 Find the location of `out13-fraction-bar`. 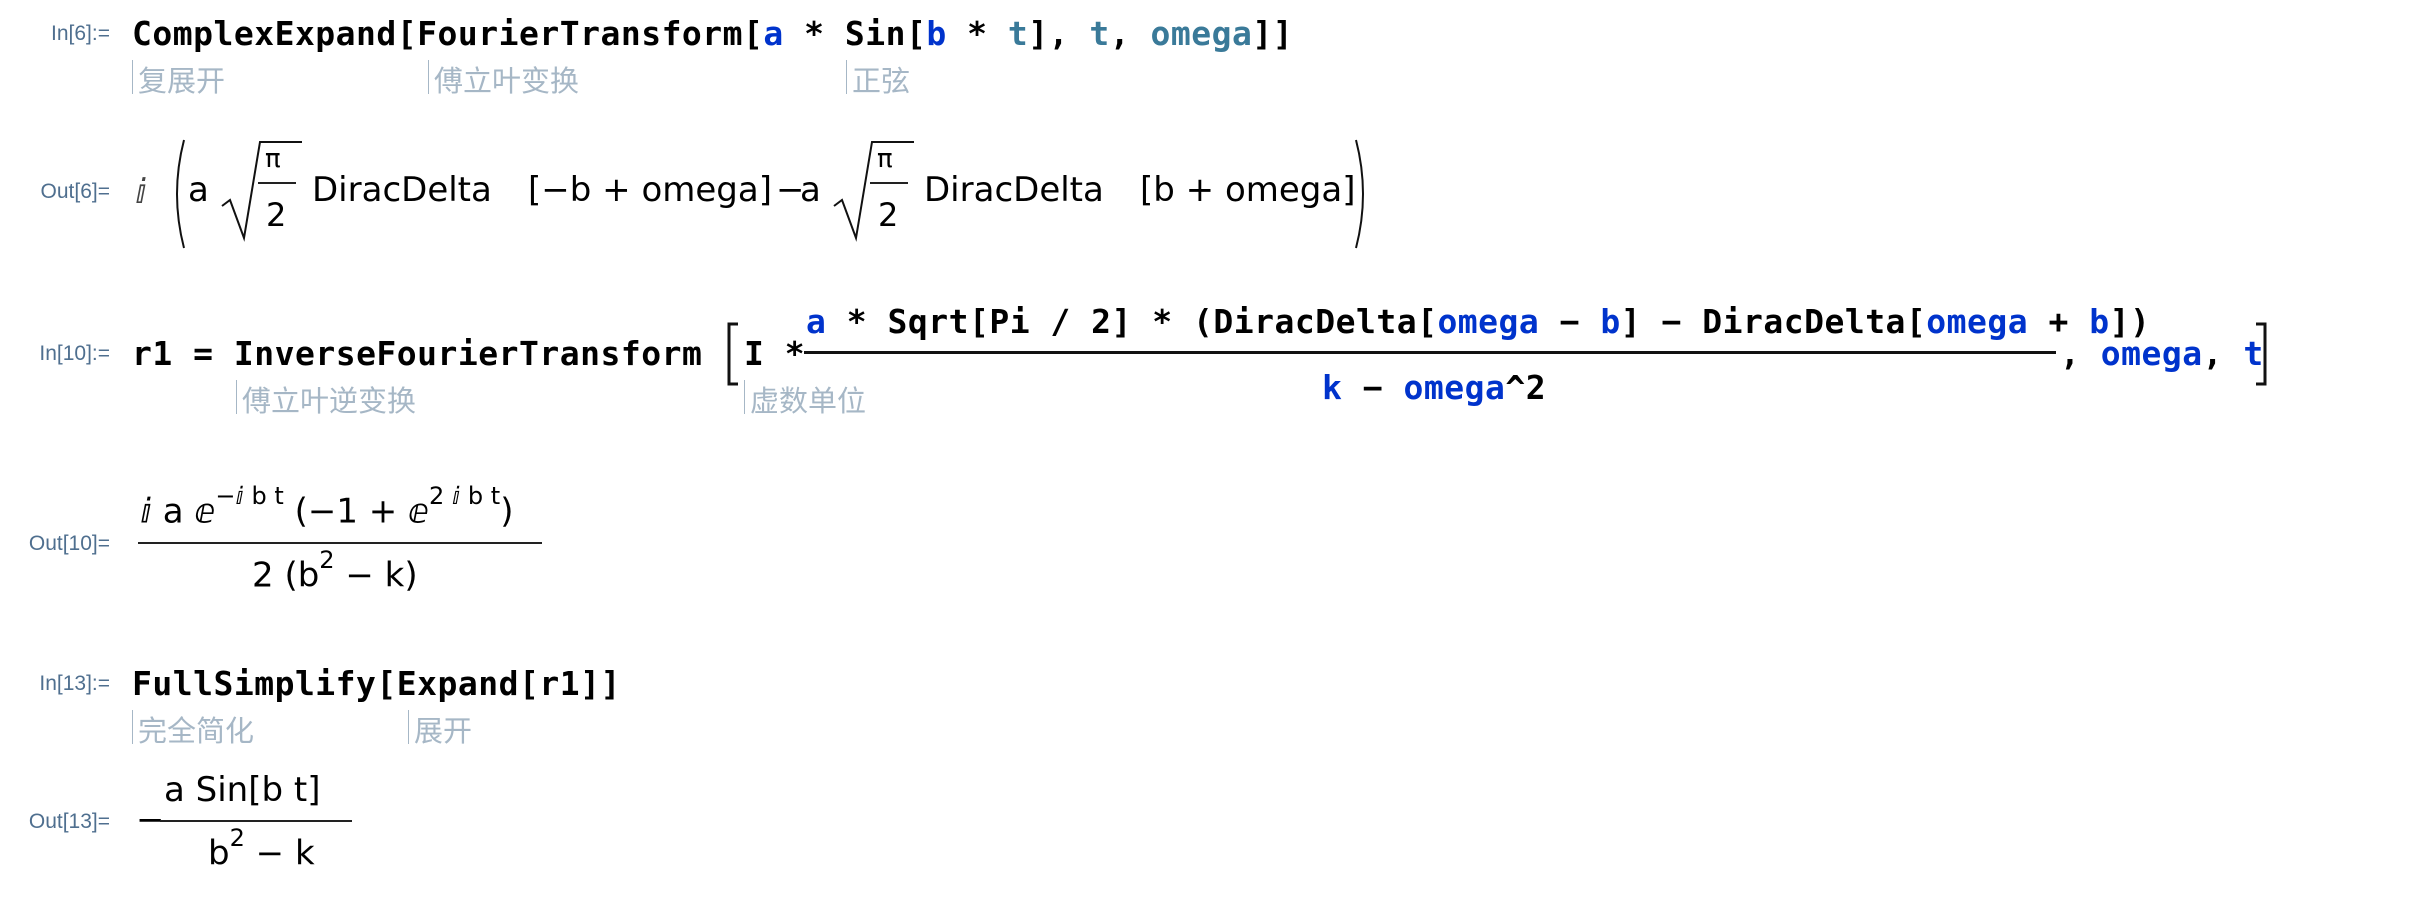

out13-fraction-bar is located at coordinates (256, 821).